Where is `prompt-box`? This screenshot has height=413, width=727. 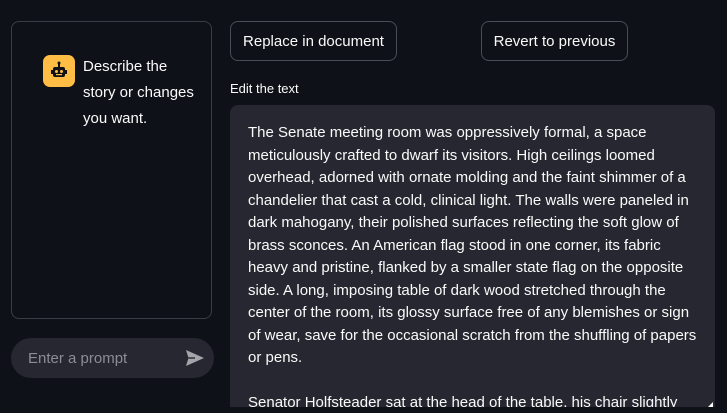
prompt-box is located at coordinates (112, 358).